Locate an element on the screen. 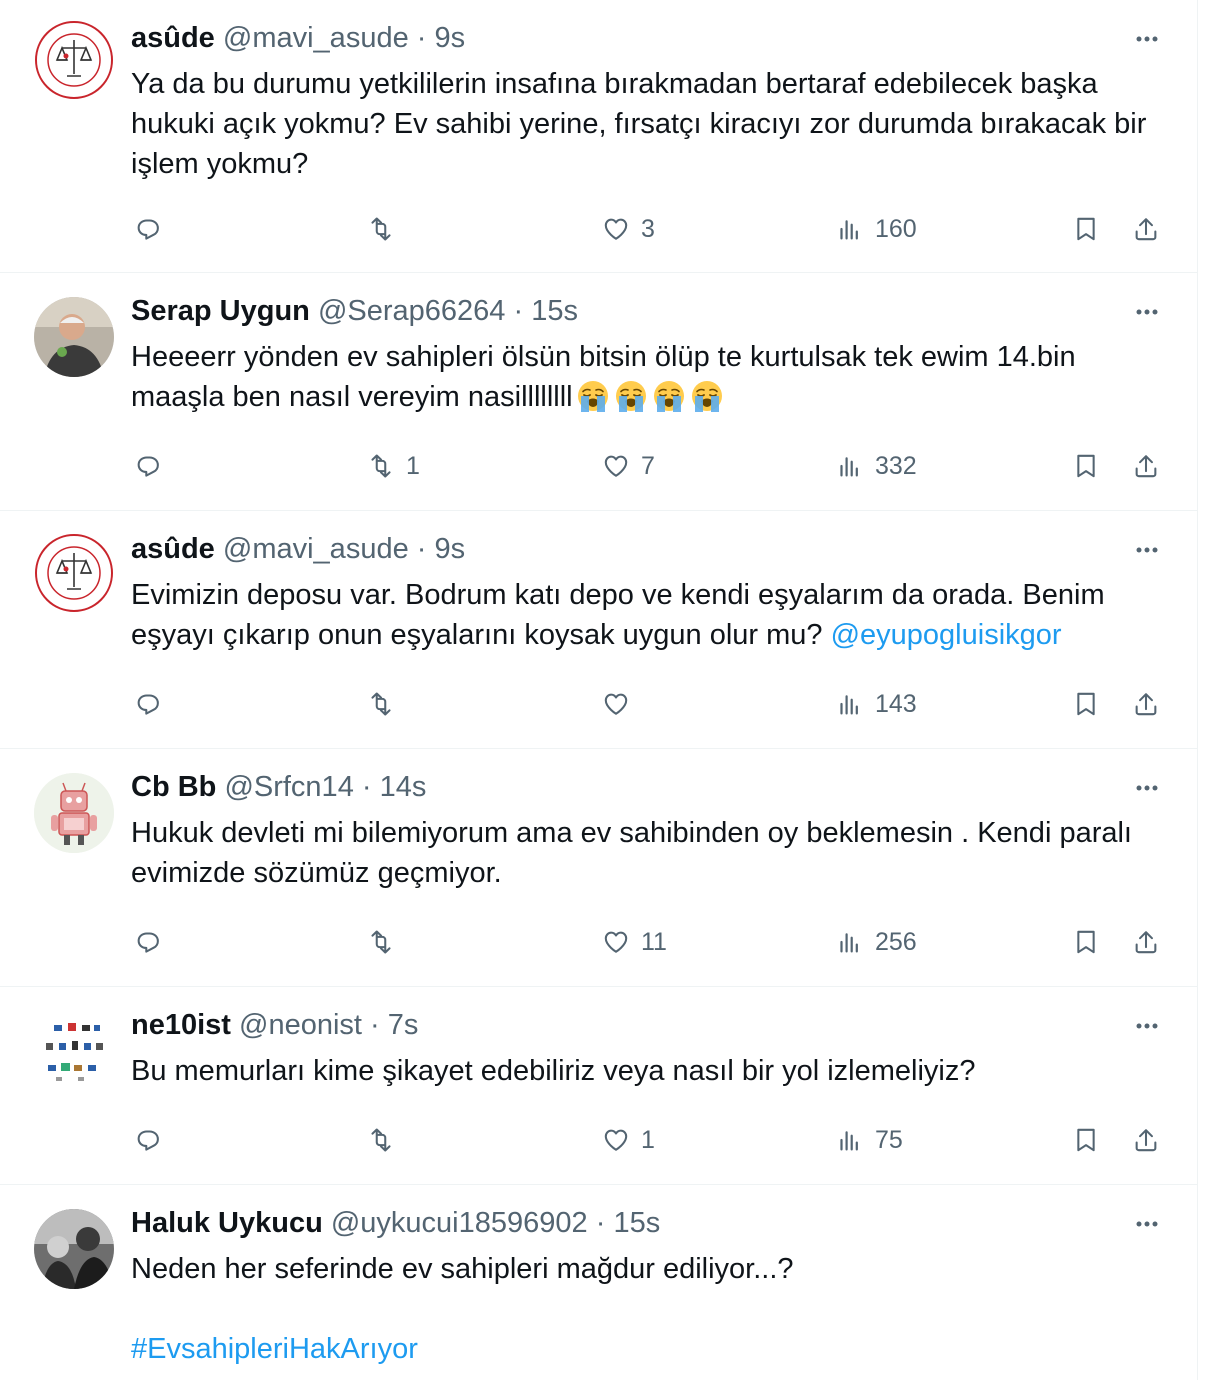 The height and width of the screenshot is (1385, 1206). share-icon is located at coordinates (1146, 942).